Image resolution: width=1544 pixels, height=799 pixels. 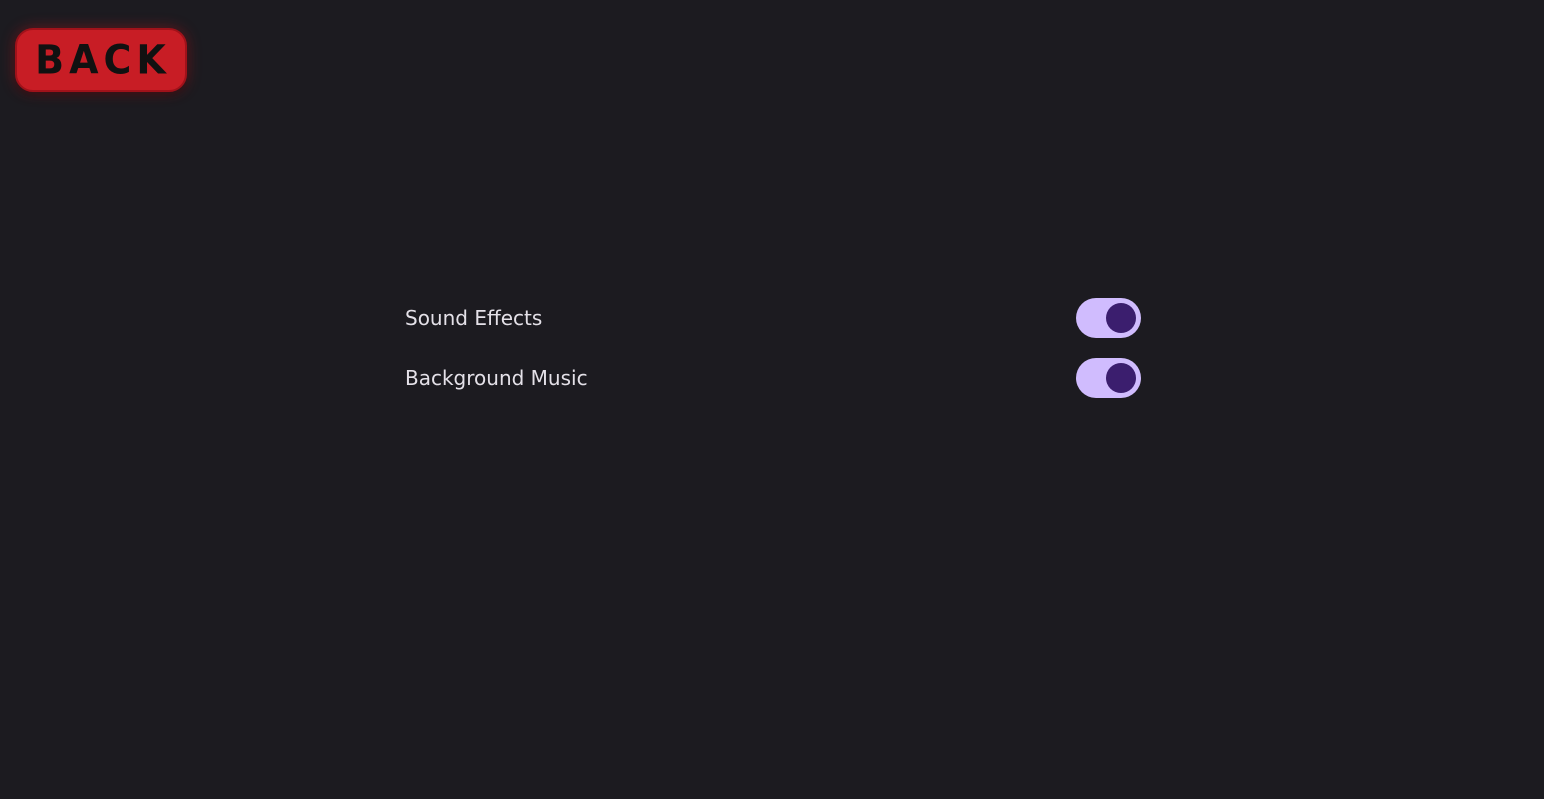 I want to click on sound-effects-toggle, so click(x=1108, y=318).